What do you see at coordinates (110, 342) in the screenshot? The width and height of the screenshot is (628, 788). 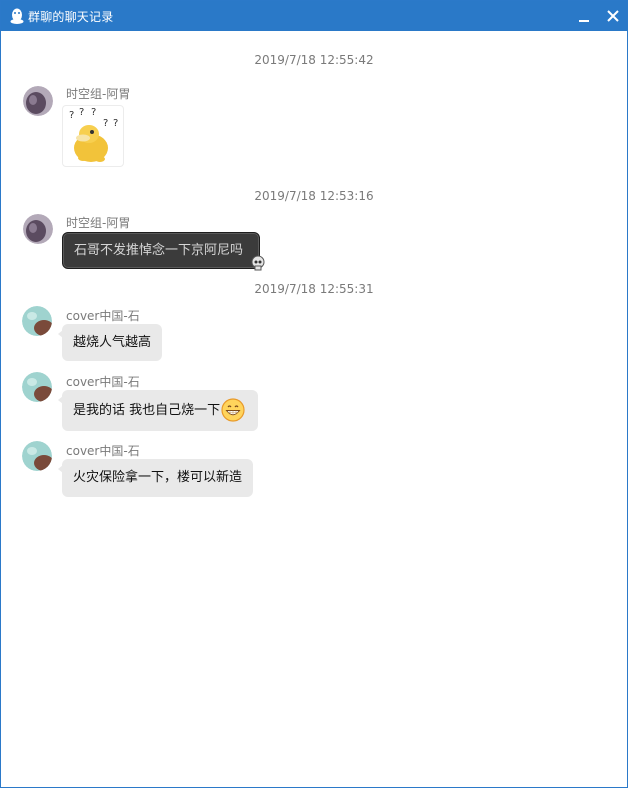 I see `message-bubble: 越烧人气越高` at bounding box center [110, 342].